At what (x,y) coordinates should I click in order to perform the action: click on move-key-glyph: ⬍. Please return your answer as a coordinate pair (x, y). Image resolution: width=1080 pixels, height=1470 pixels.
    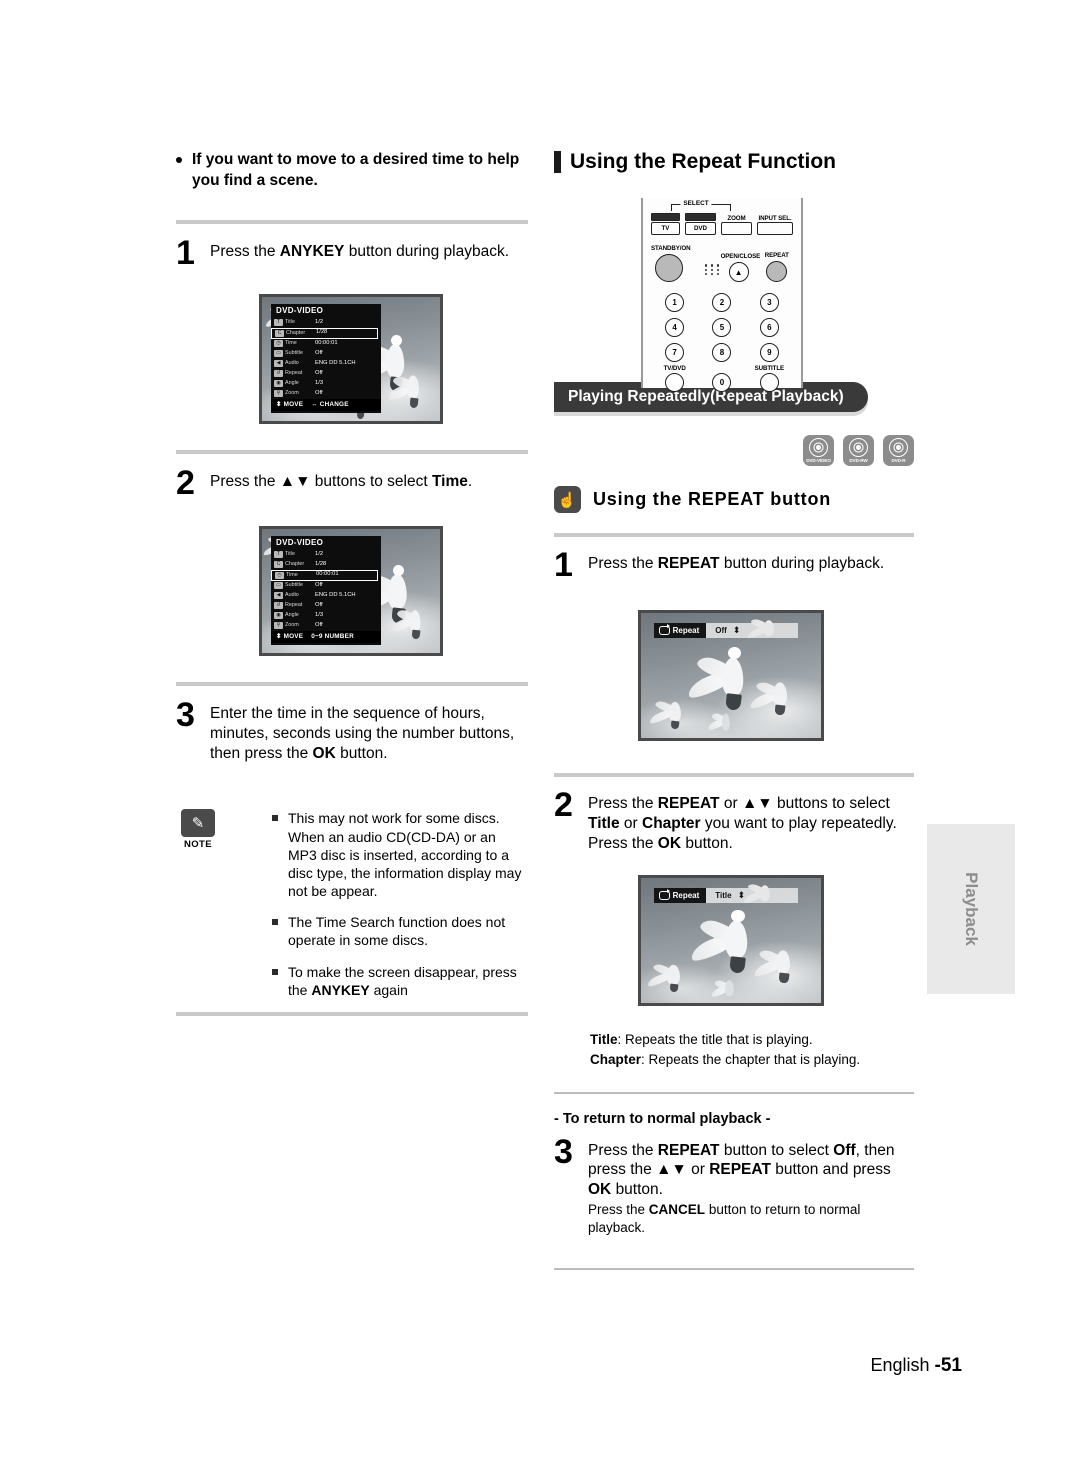
    Looking at the image, I should click on (279, 404).